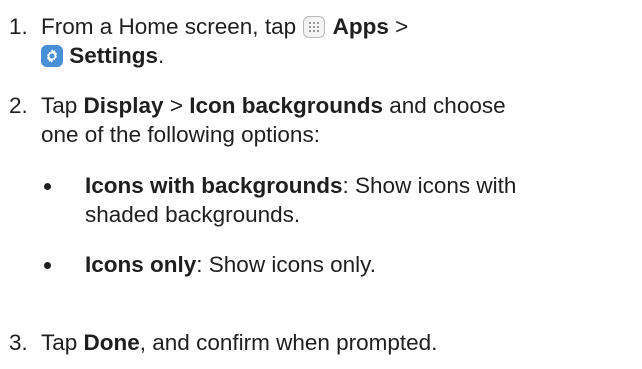 The width and height of the screenshot is (642, 369). Describe the element at coordinates (18, 26) in the screenshot. I see `step-number: 1.` at that location.